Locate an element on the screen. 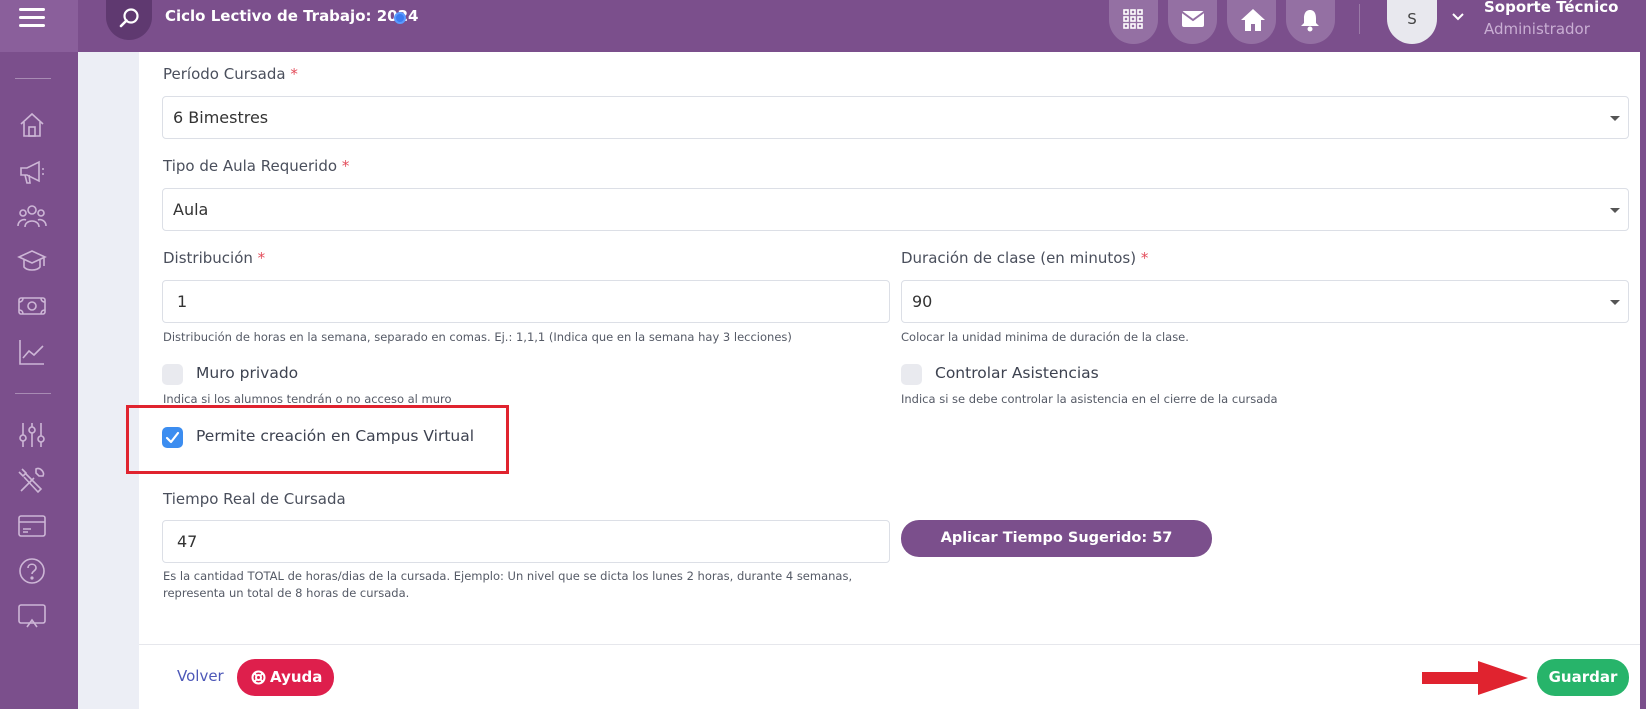 This screenshot has width=1646, height=709. annotation-highlight-box is located at coordinates (317, 439).